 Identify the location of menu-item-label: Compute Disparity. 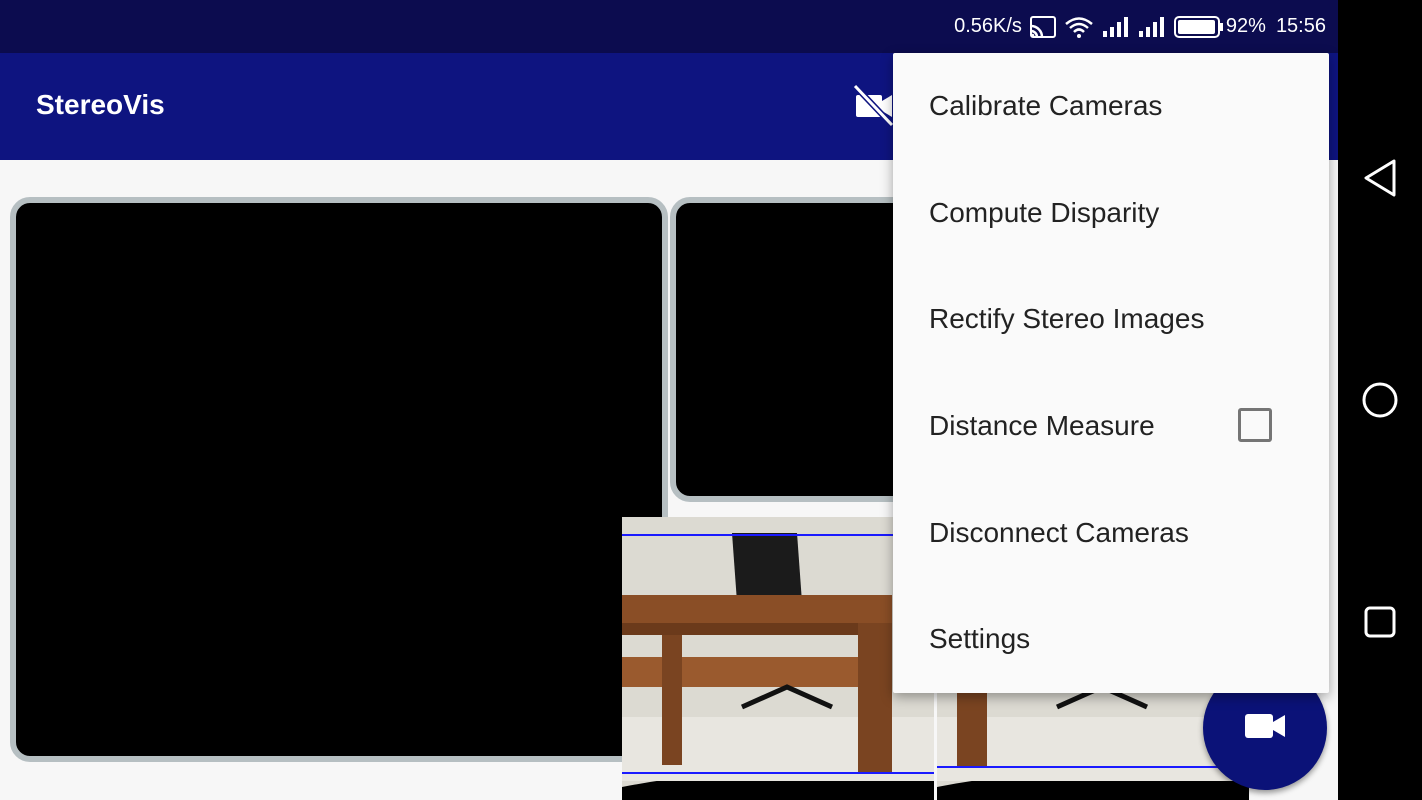
(1044, 212).